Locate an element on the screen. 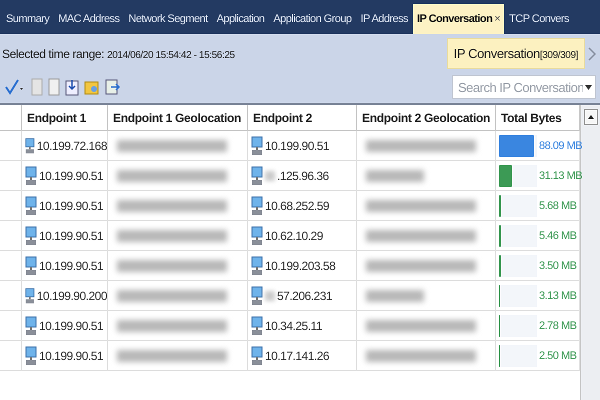  tab: Network Segment is located at coordinates (168, 19).